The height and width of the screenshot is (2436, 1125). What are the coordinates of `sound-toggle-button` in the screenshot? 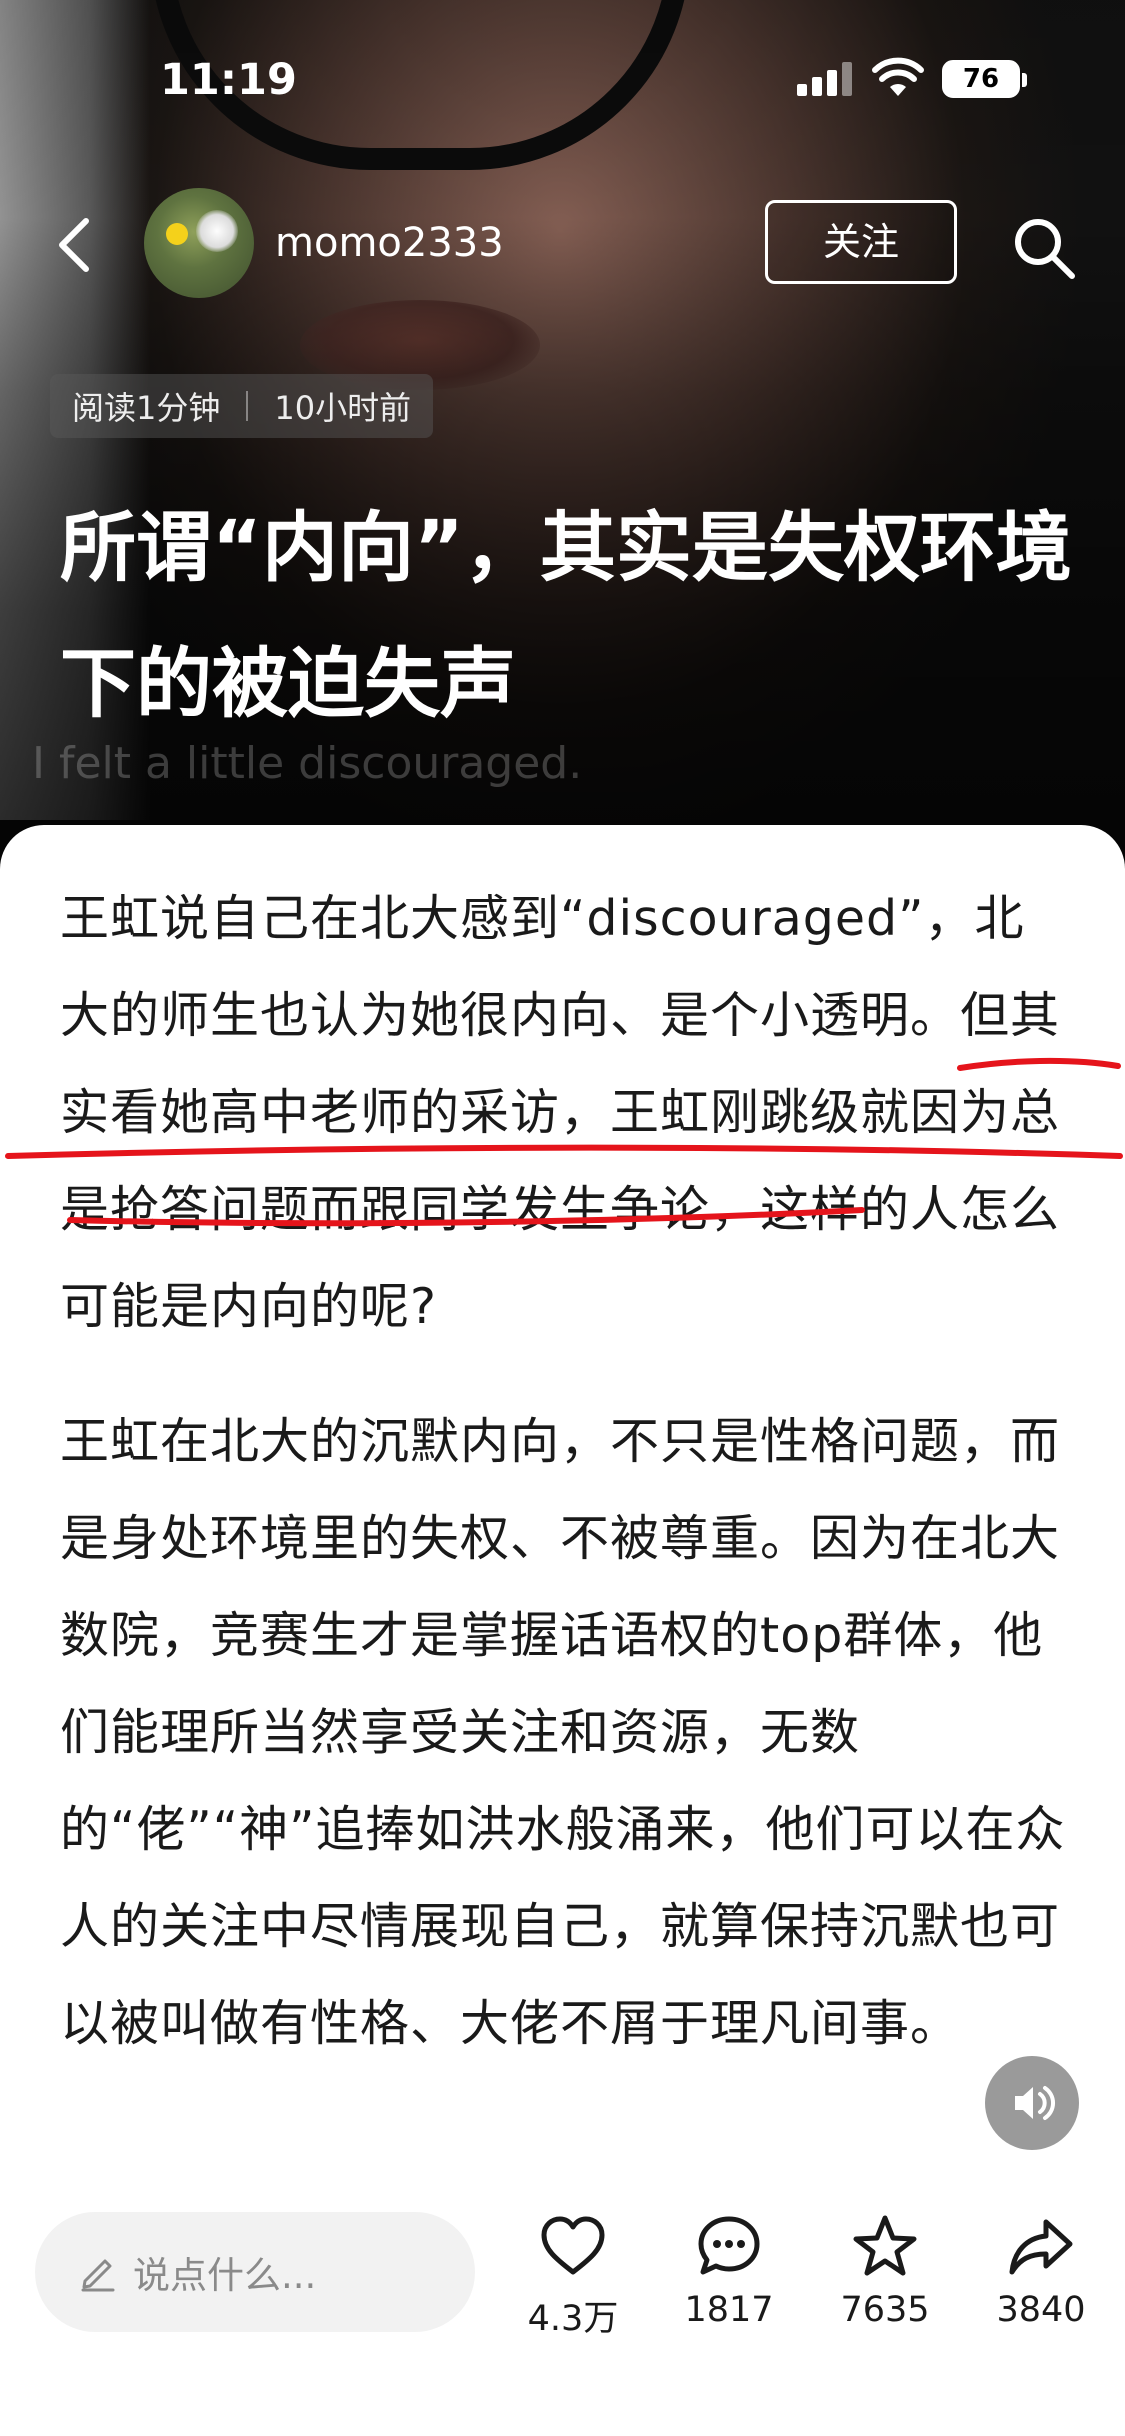 It's located at (1032, 2103).